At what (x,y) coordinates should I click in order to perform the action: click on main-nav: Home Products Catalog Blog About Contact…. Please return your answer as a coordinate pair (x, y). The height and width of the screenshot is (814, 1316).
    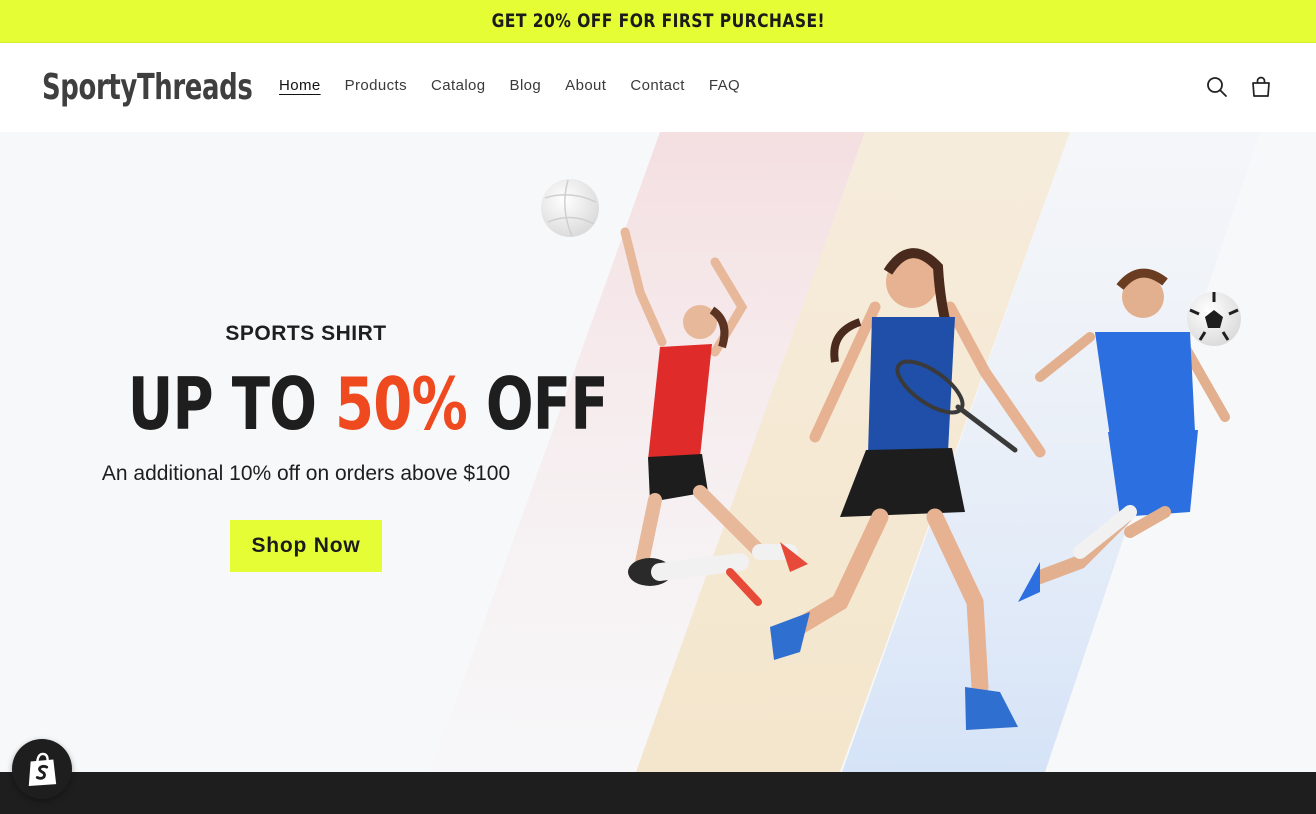
    Looking at the image, I should click on (521, 85).